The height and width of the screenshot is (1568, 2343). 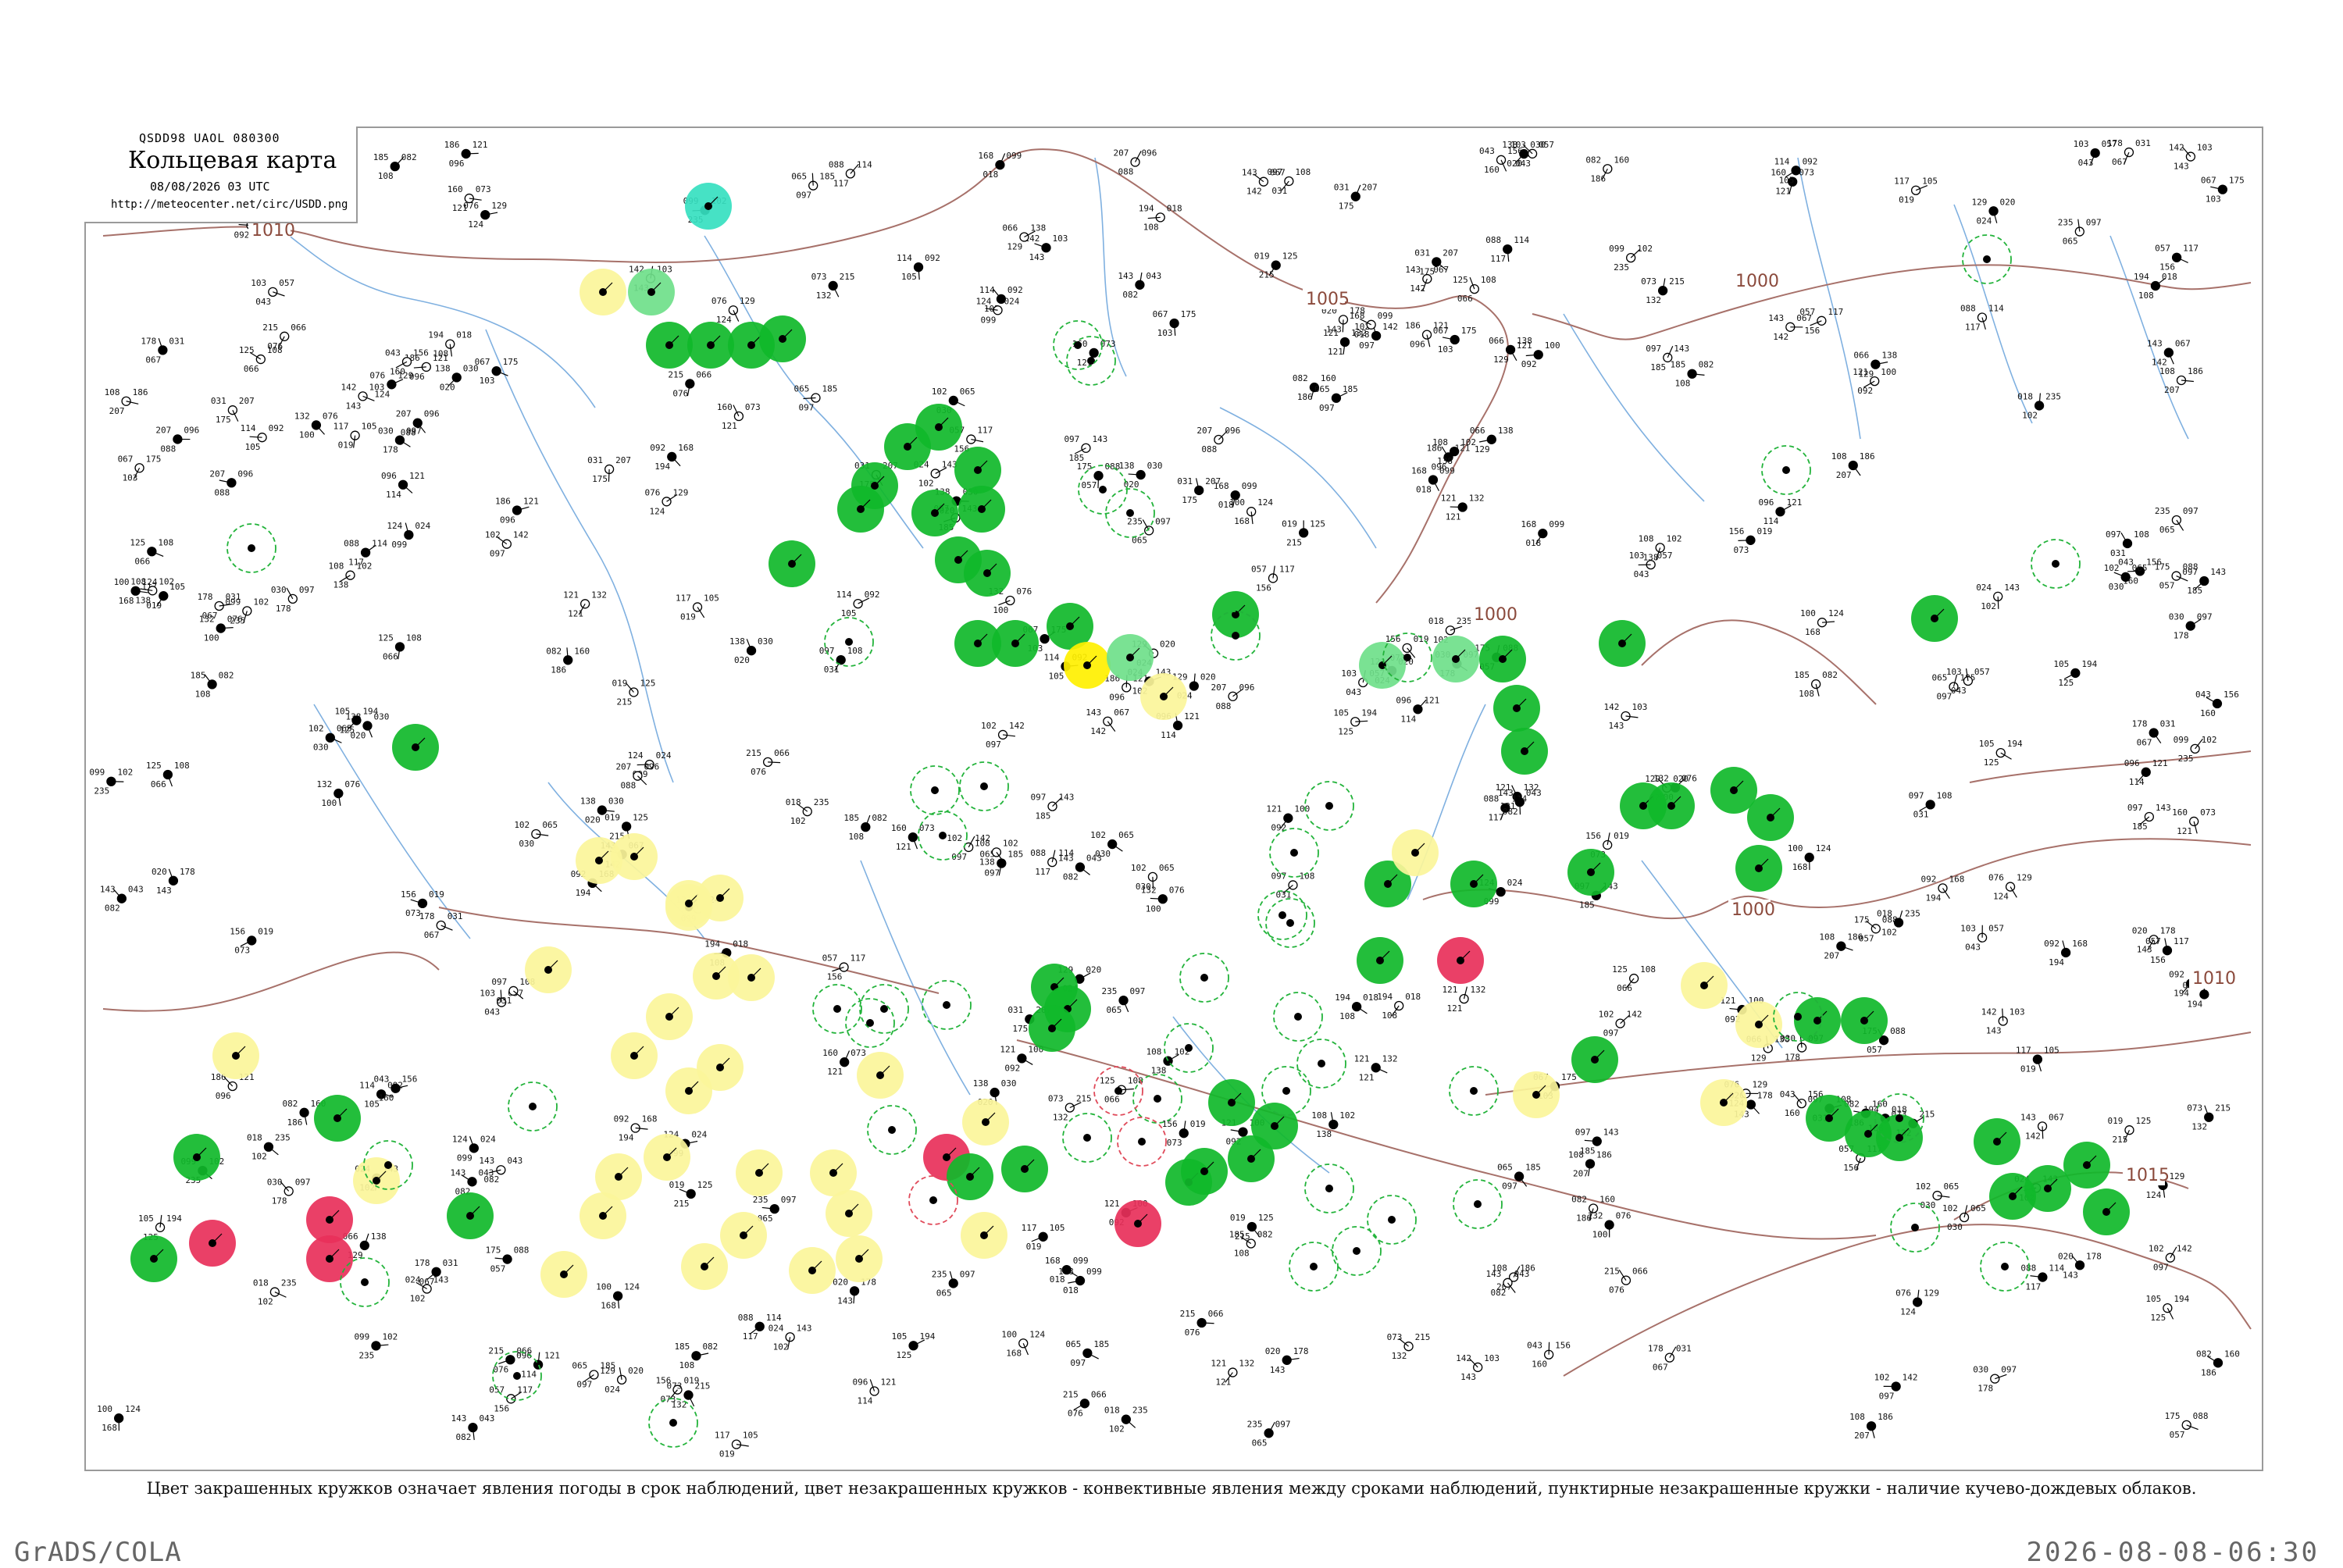 I want to click on station-visibility: 088, so click(x=1126, y=172).